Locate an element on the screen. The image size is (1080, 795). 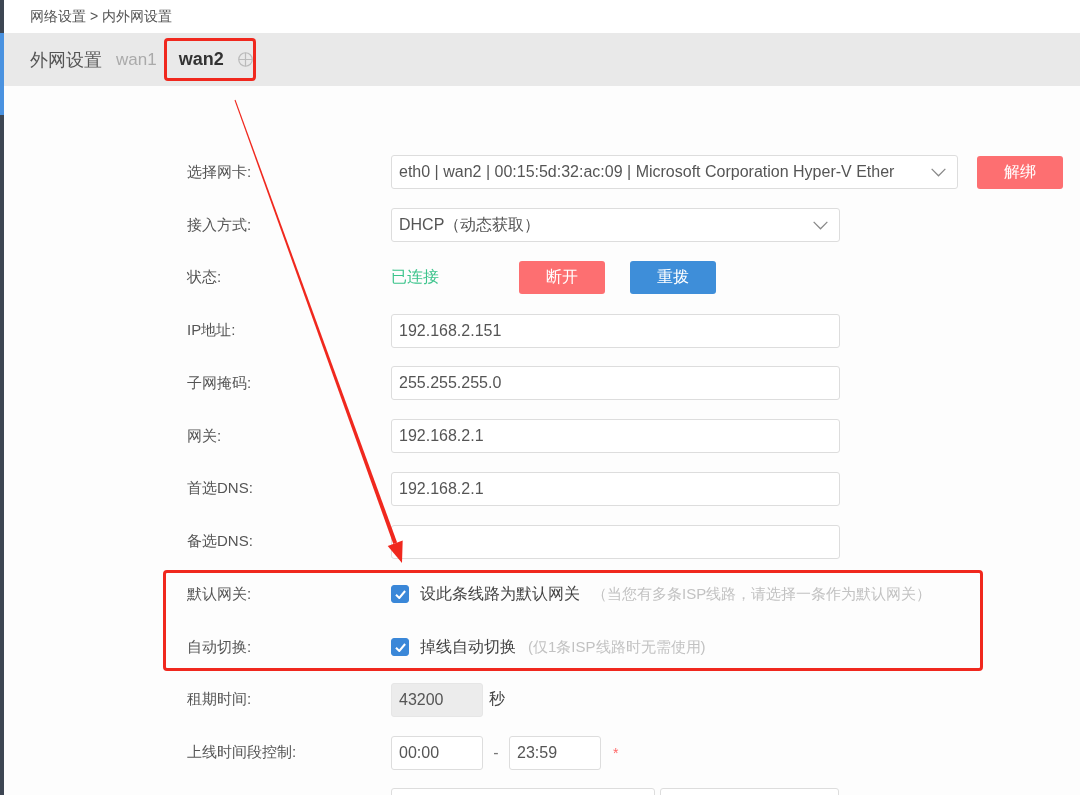
field-label: 首选DNS: is located at coordinates (220, 488).